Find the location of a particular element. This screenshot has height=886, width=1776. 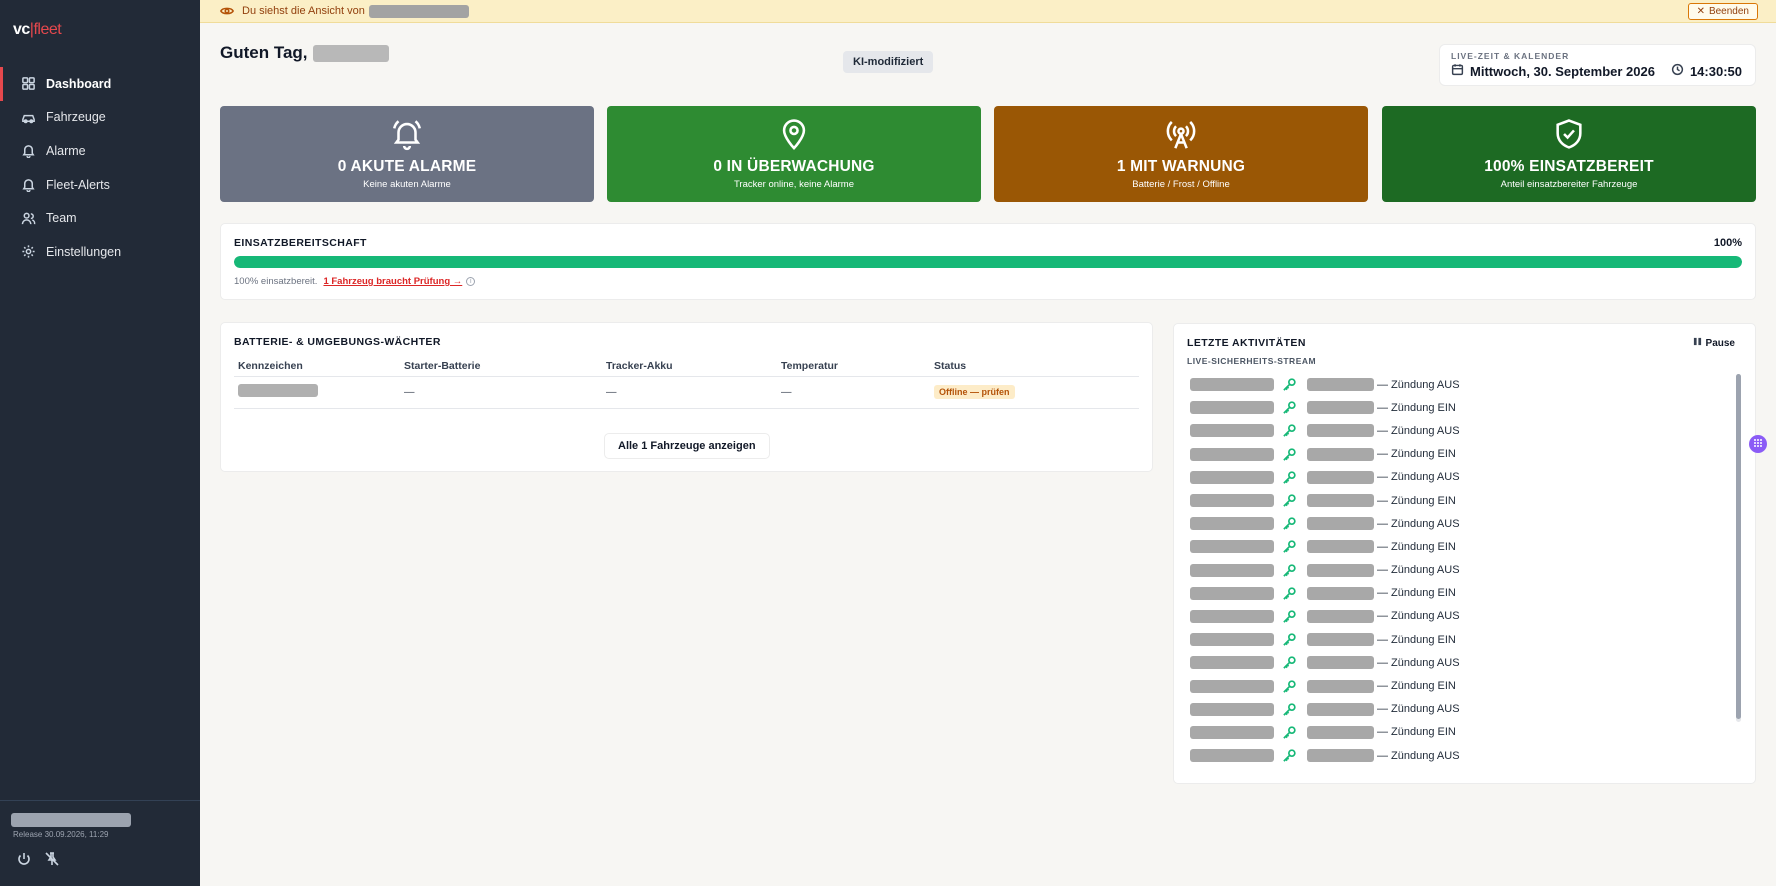

map-pin-icon is located at coordinates (794, 134).